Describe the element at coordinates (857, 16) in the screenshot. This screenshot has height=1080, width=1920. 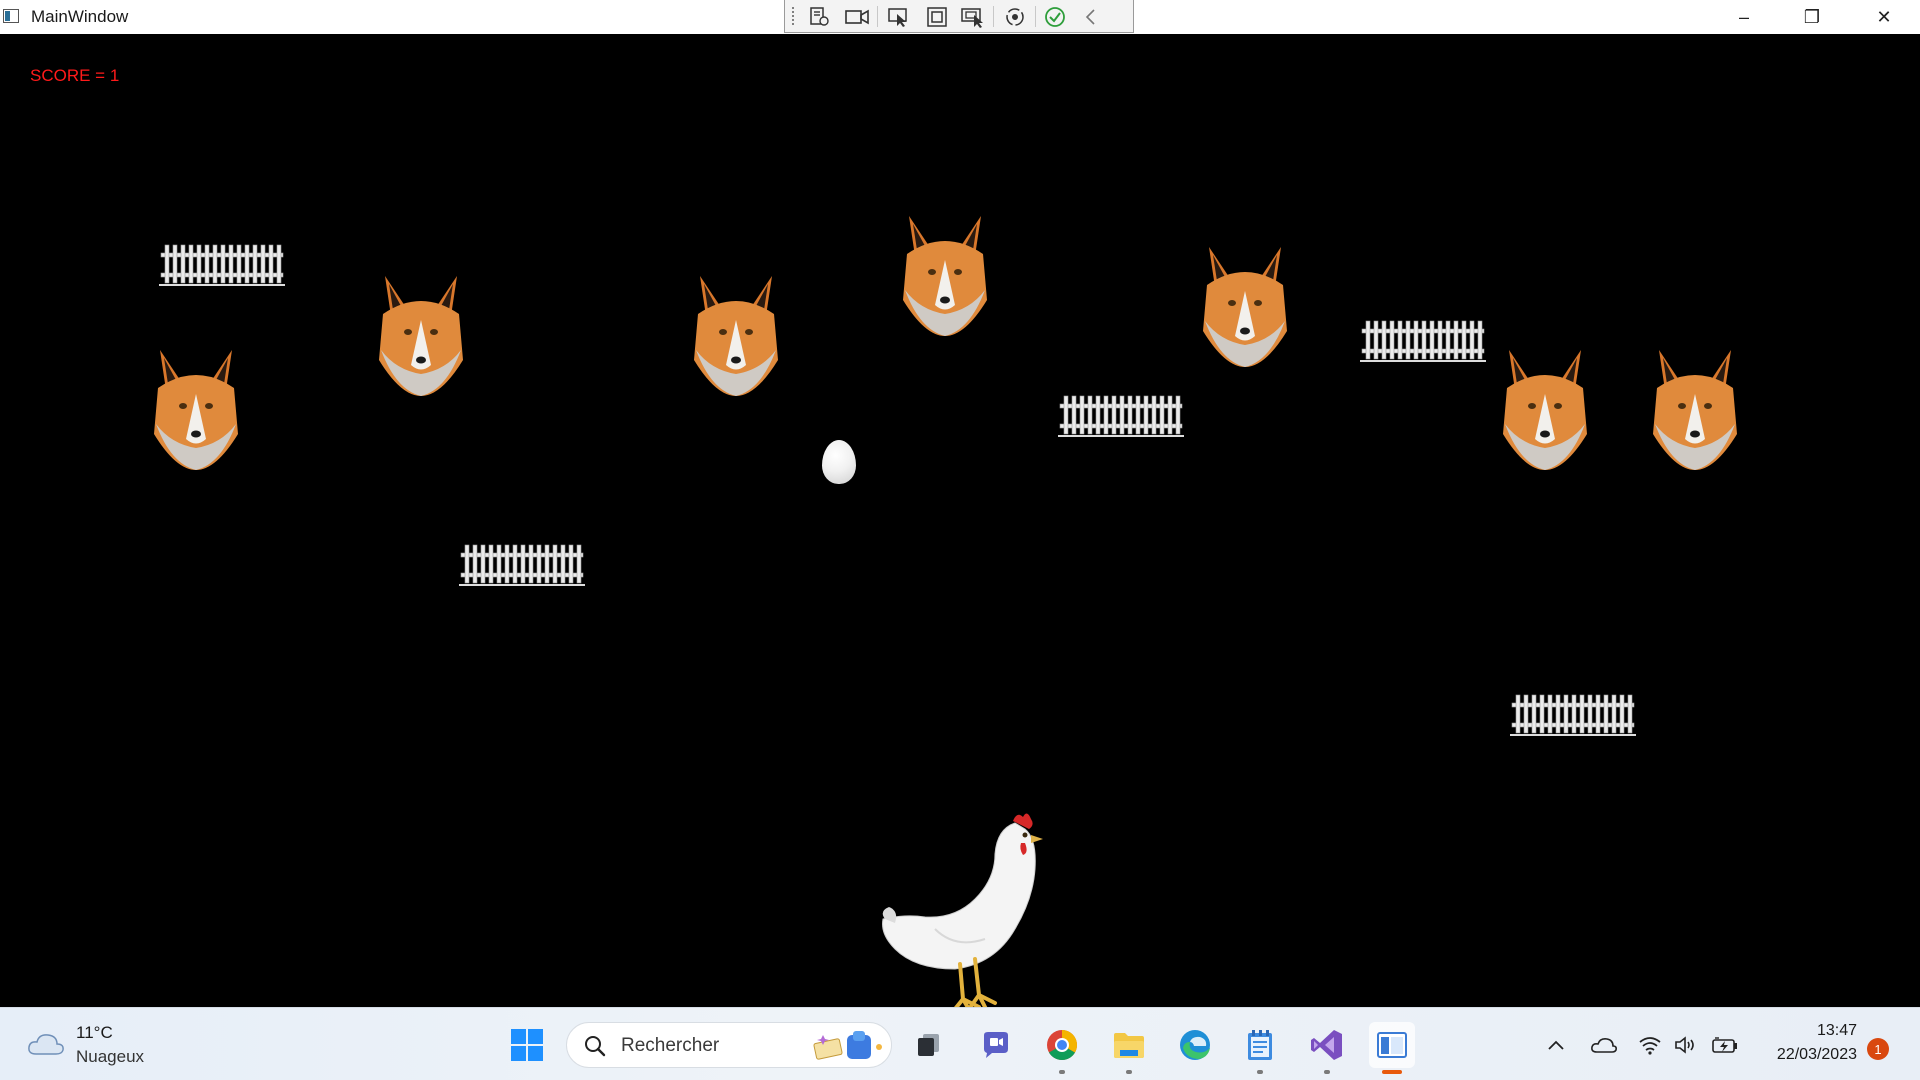
I see `record-icon` at that location.